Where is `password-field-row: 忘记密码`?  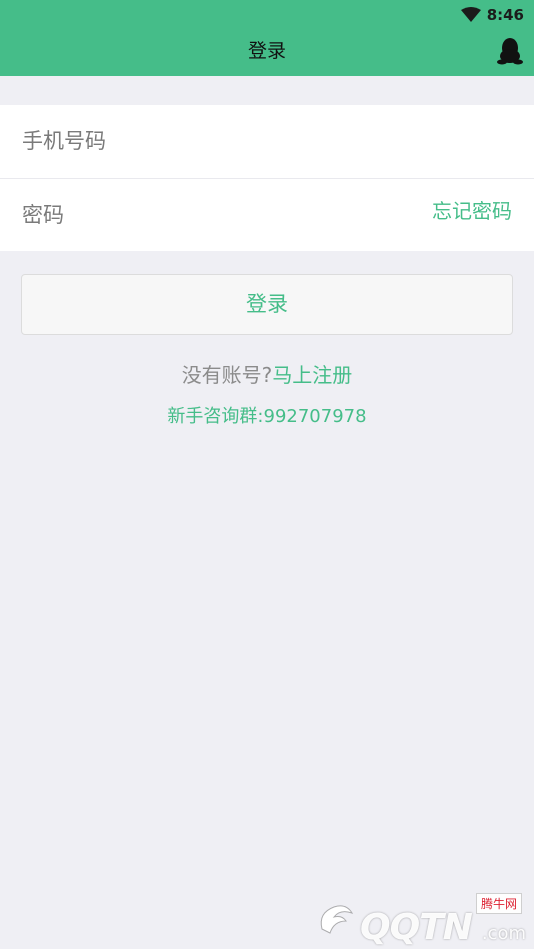
password-field-row: 忘记密码 is located at coordinates (267, 215).